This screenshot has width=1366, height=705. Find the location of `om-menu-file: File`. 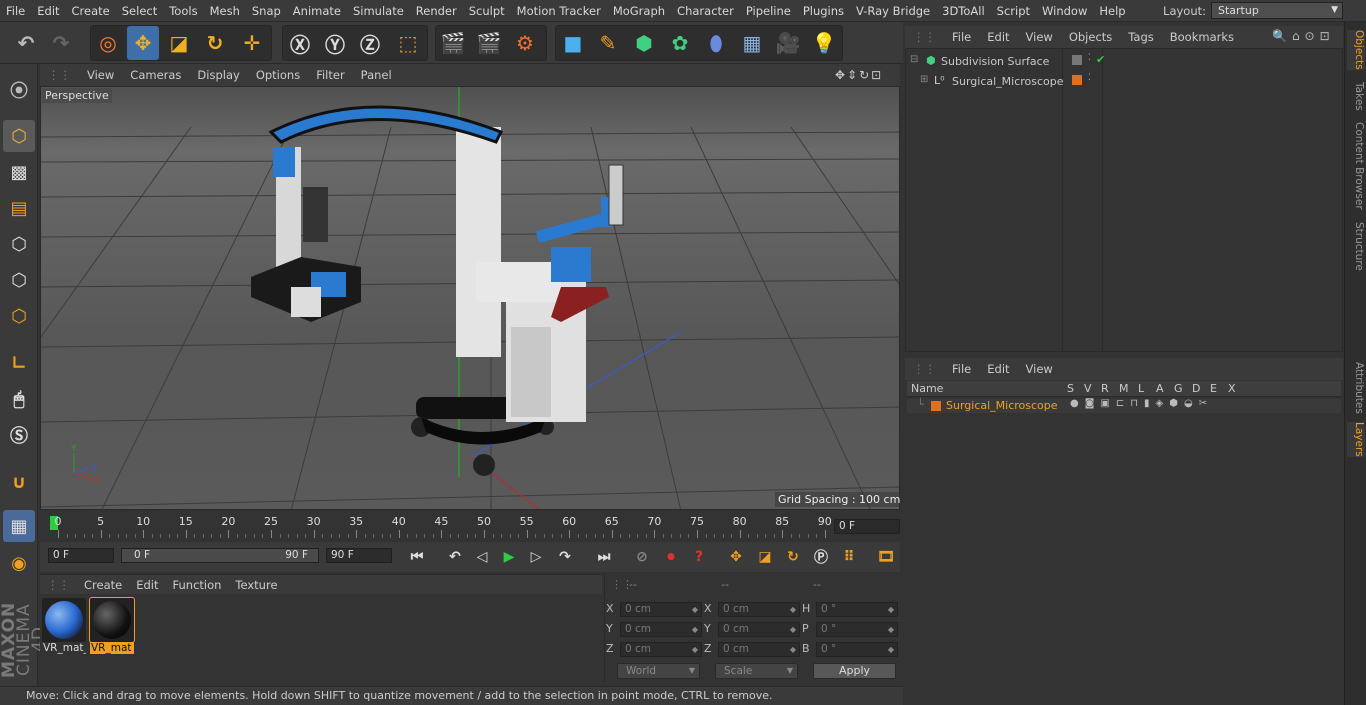

om-menu-file: File is located at coordinates (961, 37).